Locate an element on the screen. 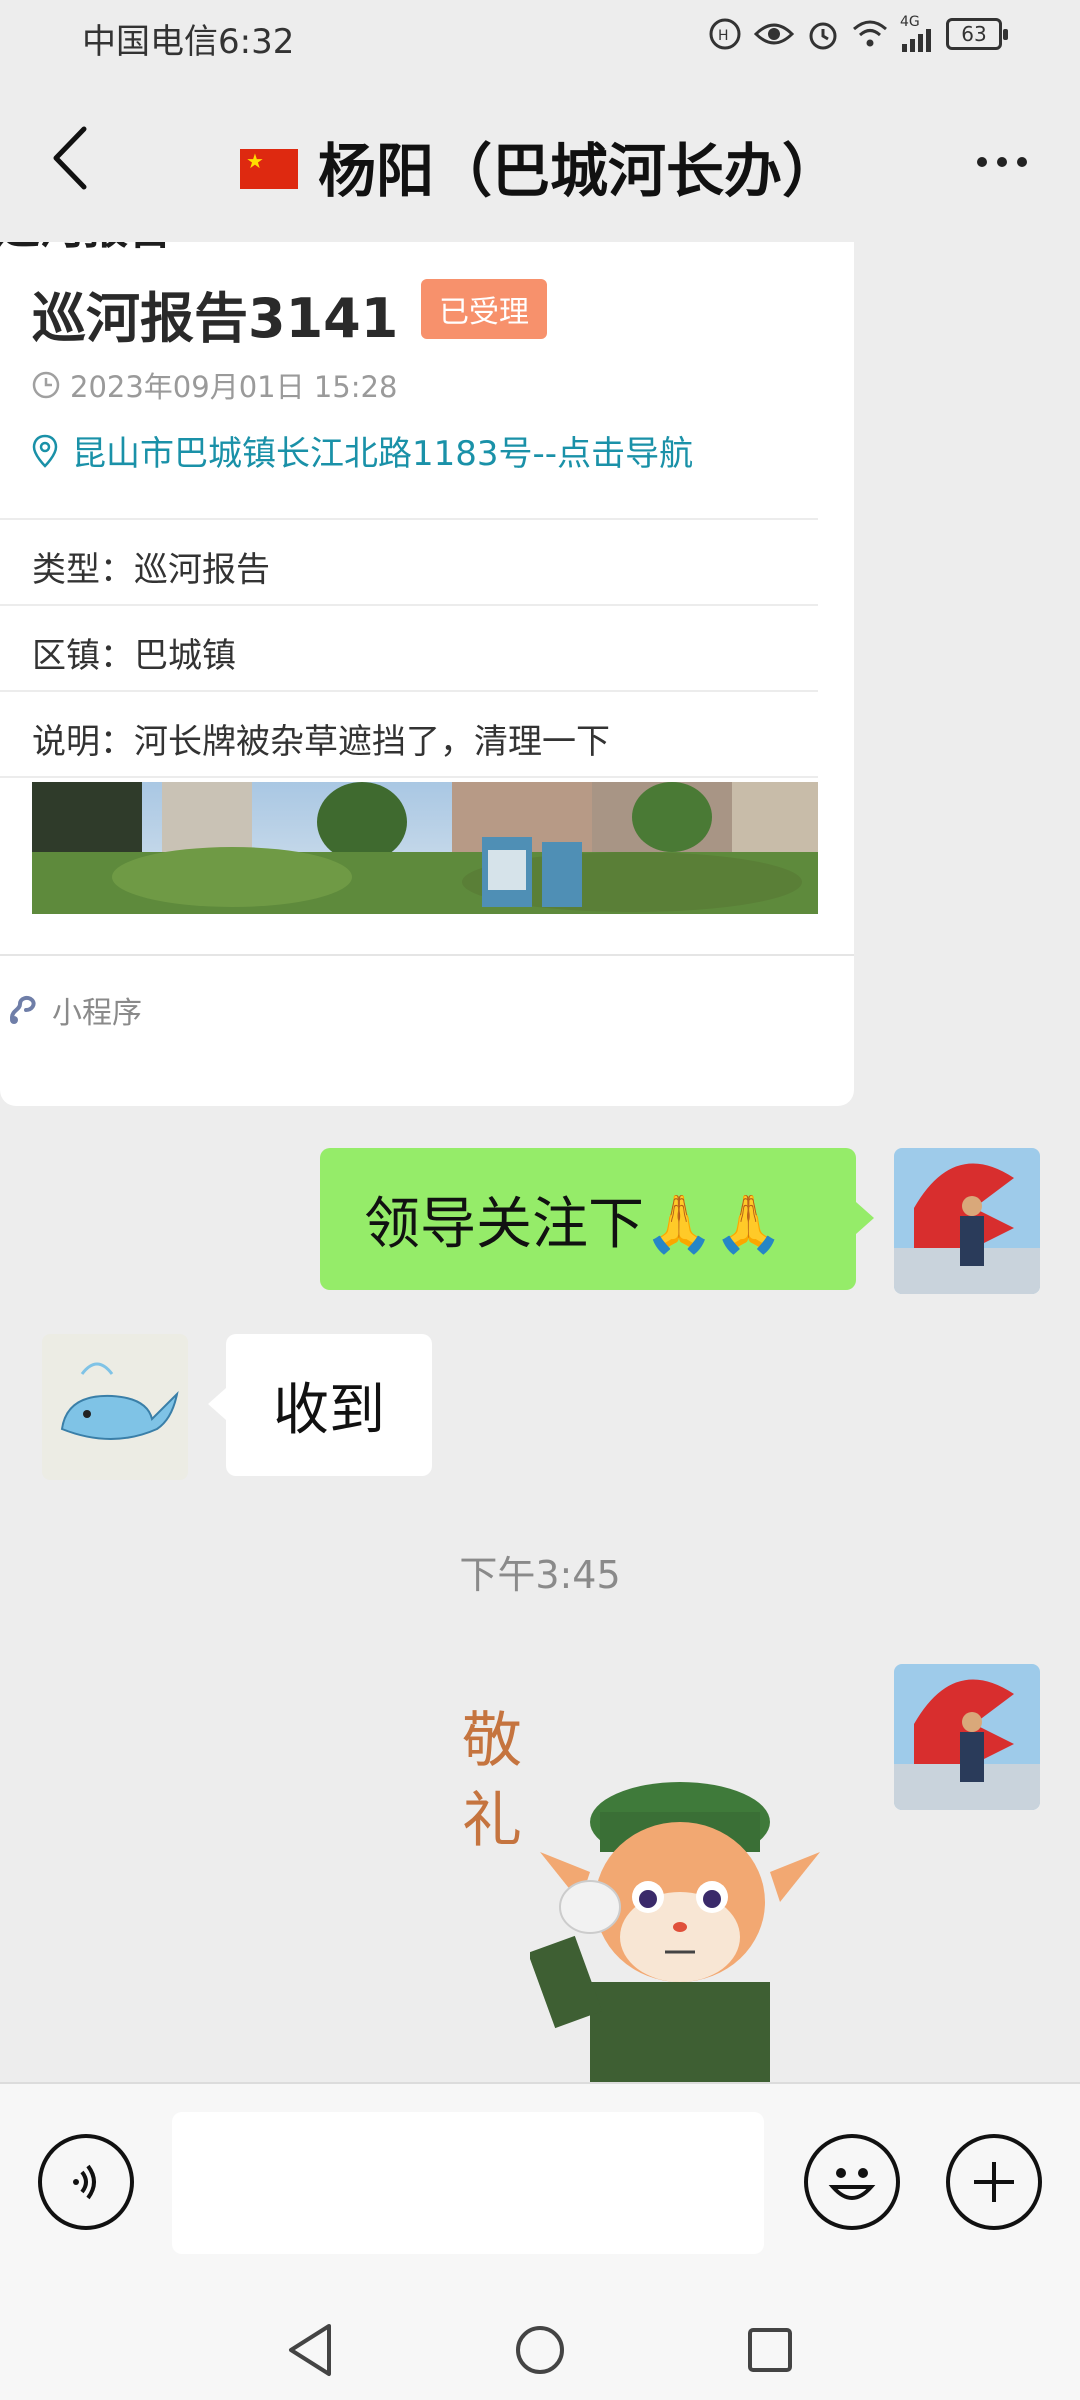 Image resolution: width=1080 pixels, height=2400 pixels. more-button is located at coordinates (1002, 162).